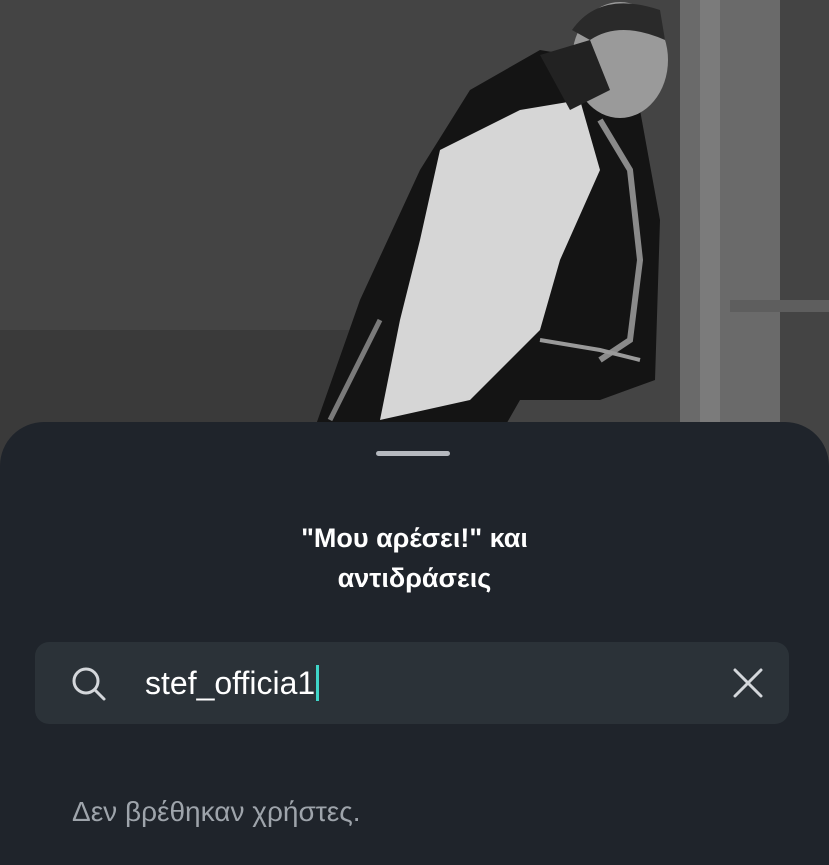  Describe the element at coordinates (414, 558) in the screenshot. I see `sheet-title: "Μου αρέσει!" και αντιδράσεις` at that location.